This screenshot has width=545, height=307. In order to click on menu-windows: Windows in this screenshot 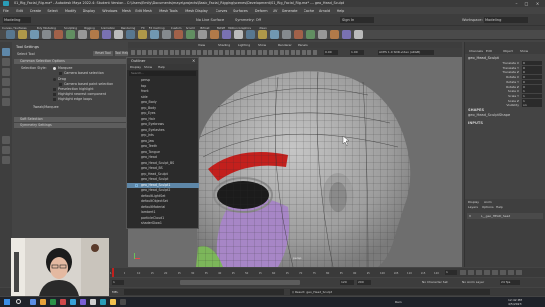, I will do `click(110, 11)`.